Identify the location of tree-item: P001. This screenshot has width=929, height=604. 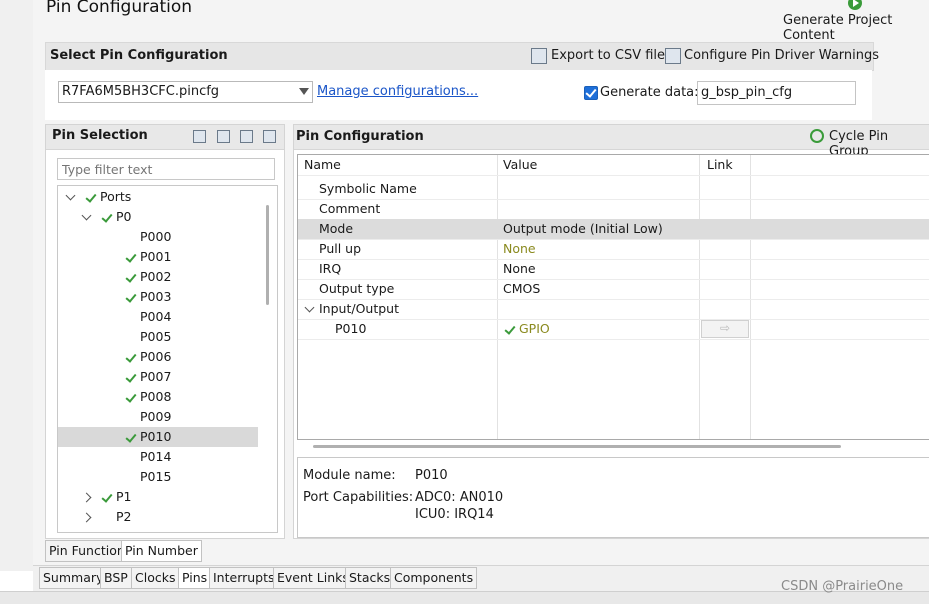
(158, 257).